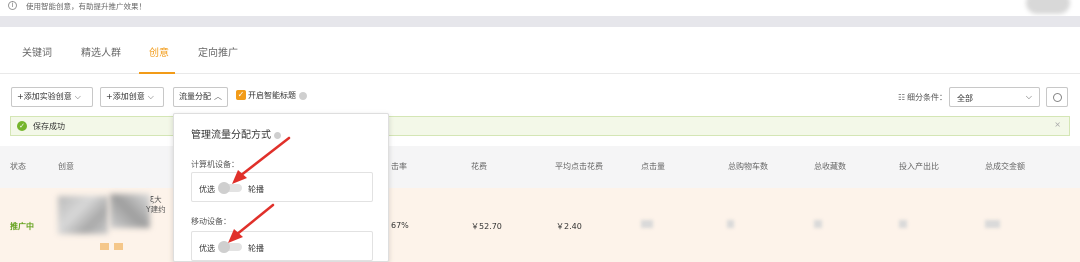 The width and height of the screenshot is (1080, 262). What do you see at coordinates (486, 226) in the screenshot?
I see `cell-cost: ￥52.70` at bounding box center [486, 226].